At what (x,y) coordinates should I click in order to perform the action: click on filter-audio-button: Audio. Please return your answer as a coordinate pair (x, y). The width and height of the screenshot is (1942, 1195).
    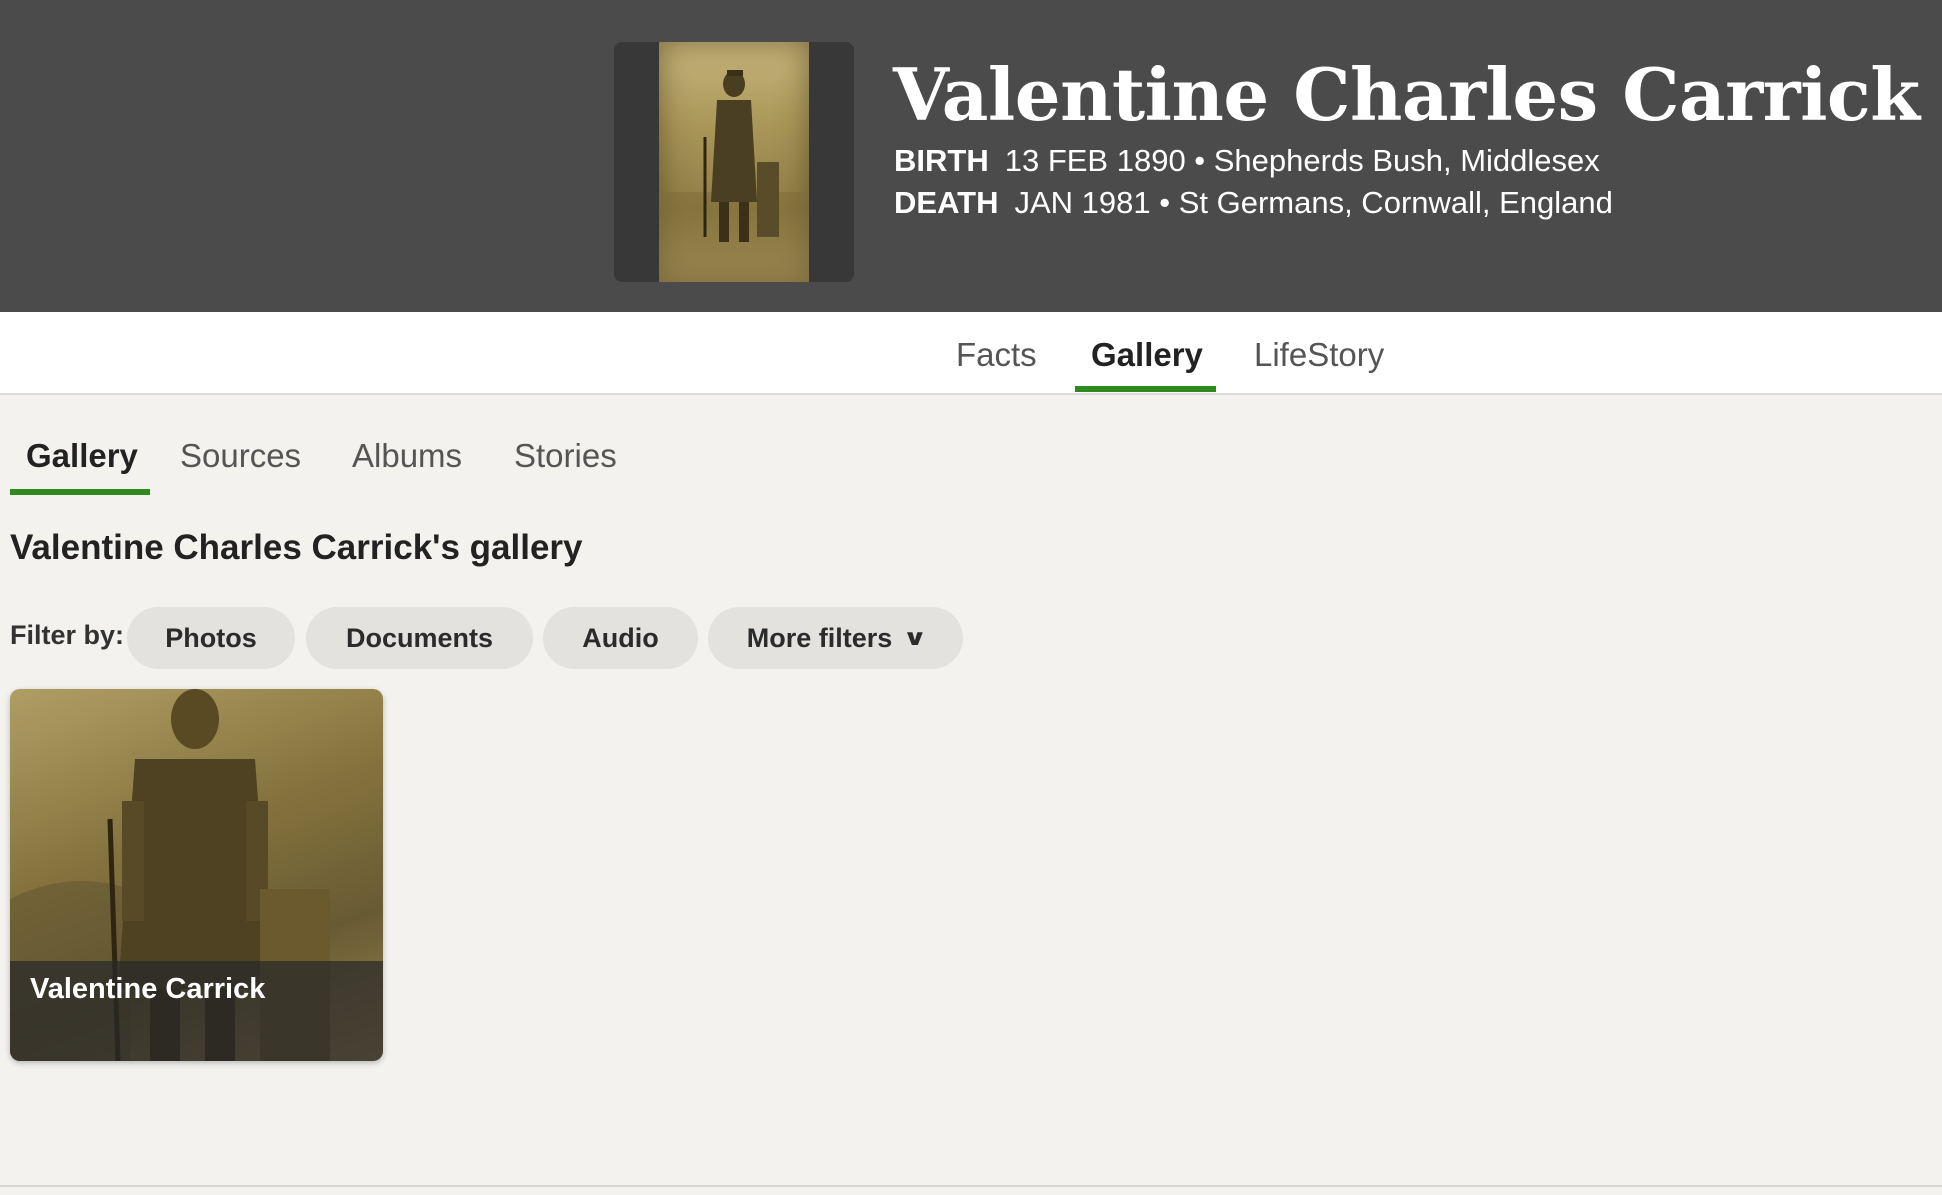
    Looking at the image, I should click on (620, 638).